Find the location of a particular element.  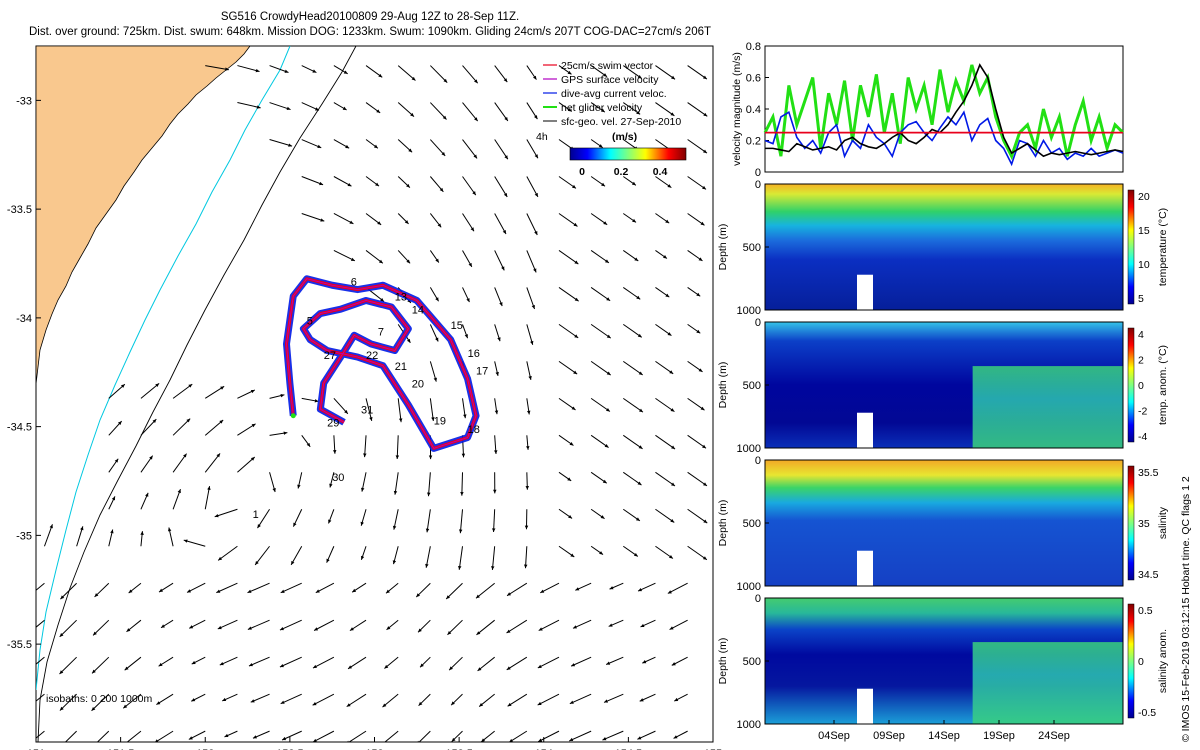

section-colorbar-temperature is located at coordinates (1131, 247).